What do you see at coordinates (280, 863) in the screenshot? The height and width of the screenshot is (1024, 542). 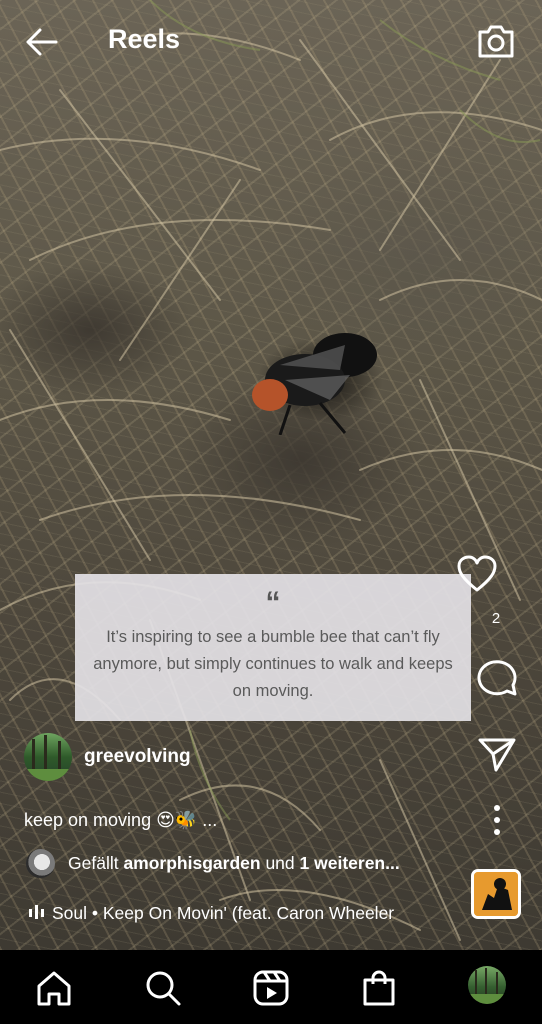 I see `liked-by-middle: und` at bounding box center [280, 863].